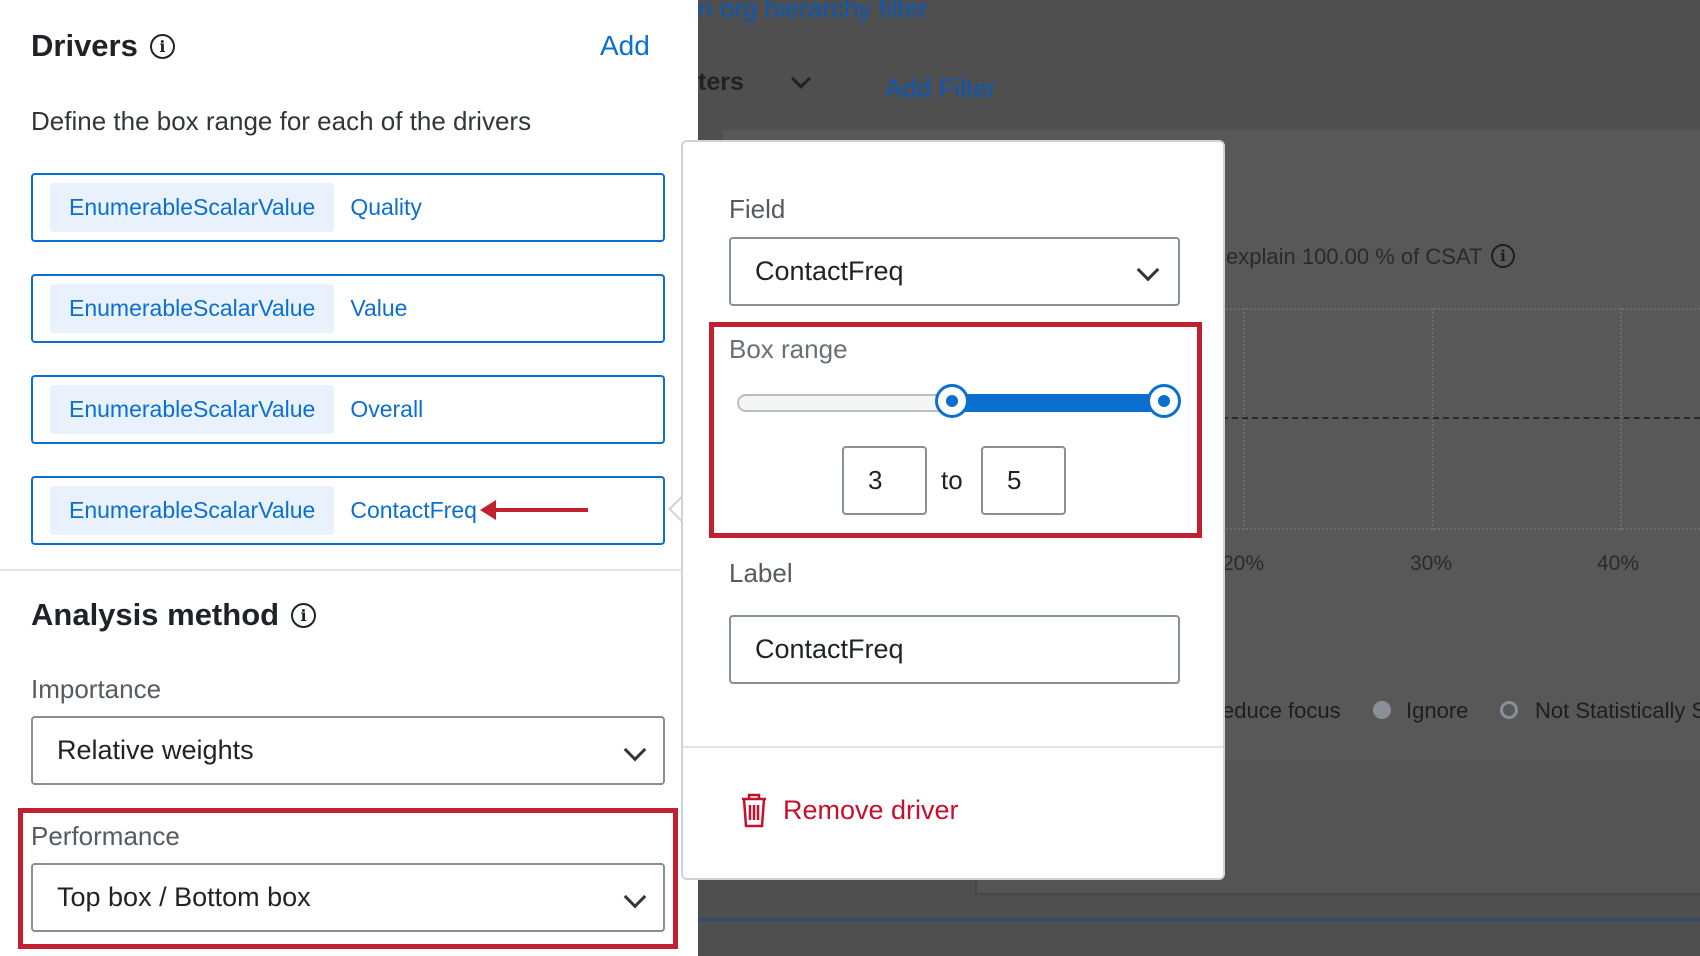 This screenshot has width=1700, height=956. Describe the element at coordinates (105, 836) in the screenshot. I see `performance-label: Performance` at that location.